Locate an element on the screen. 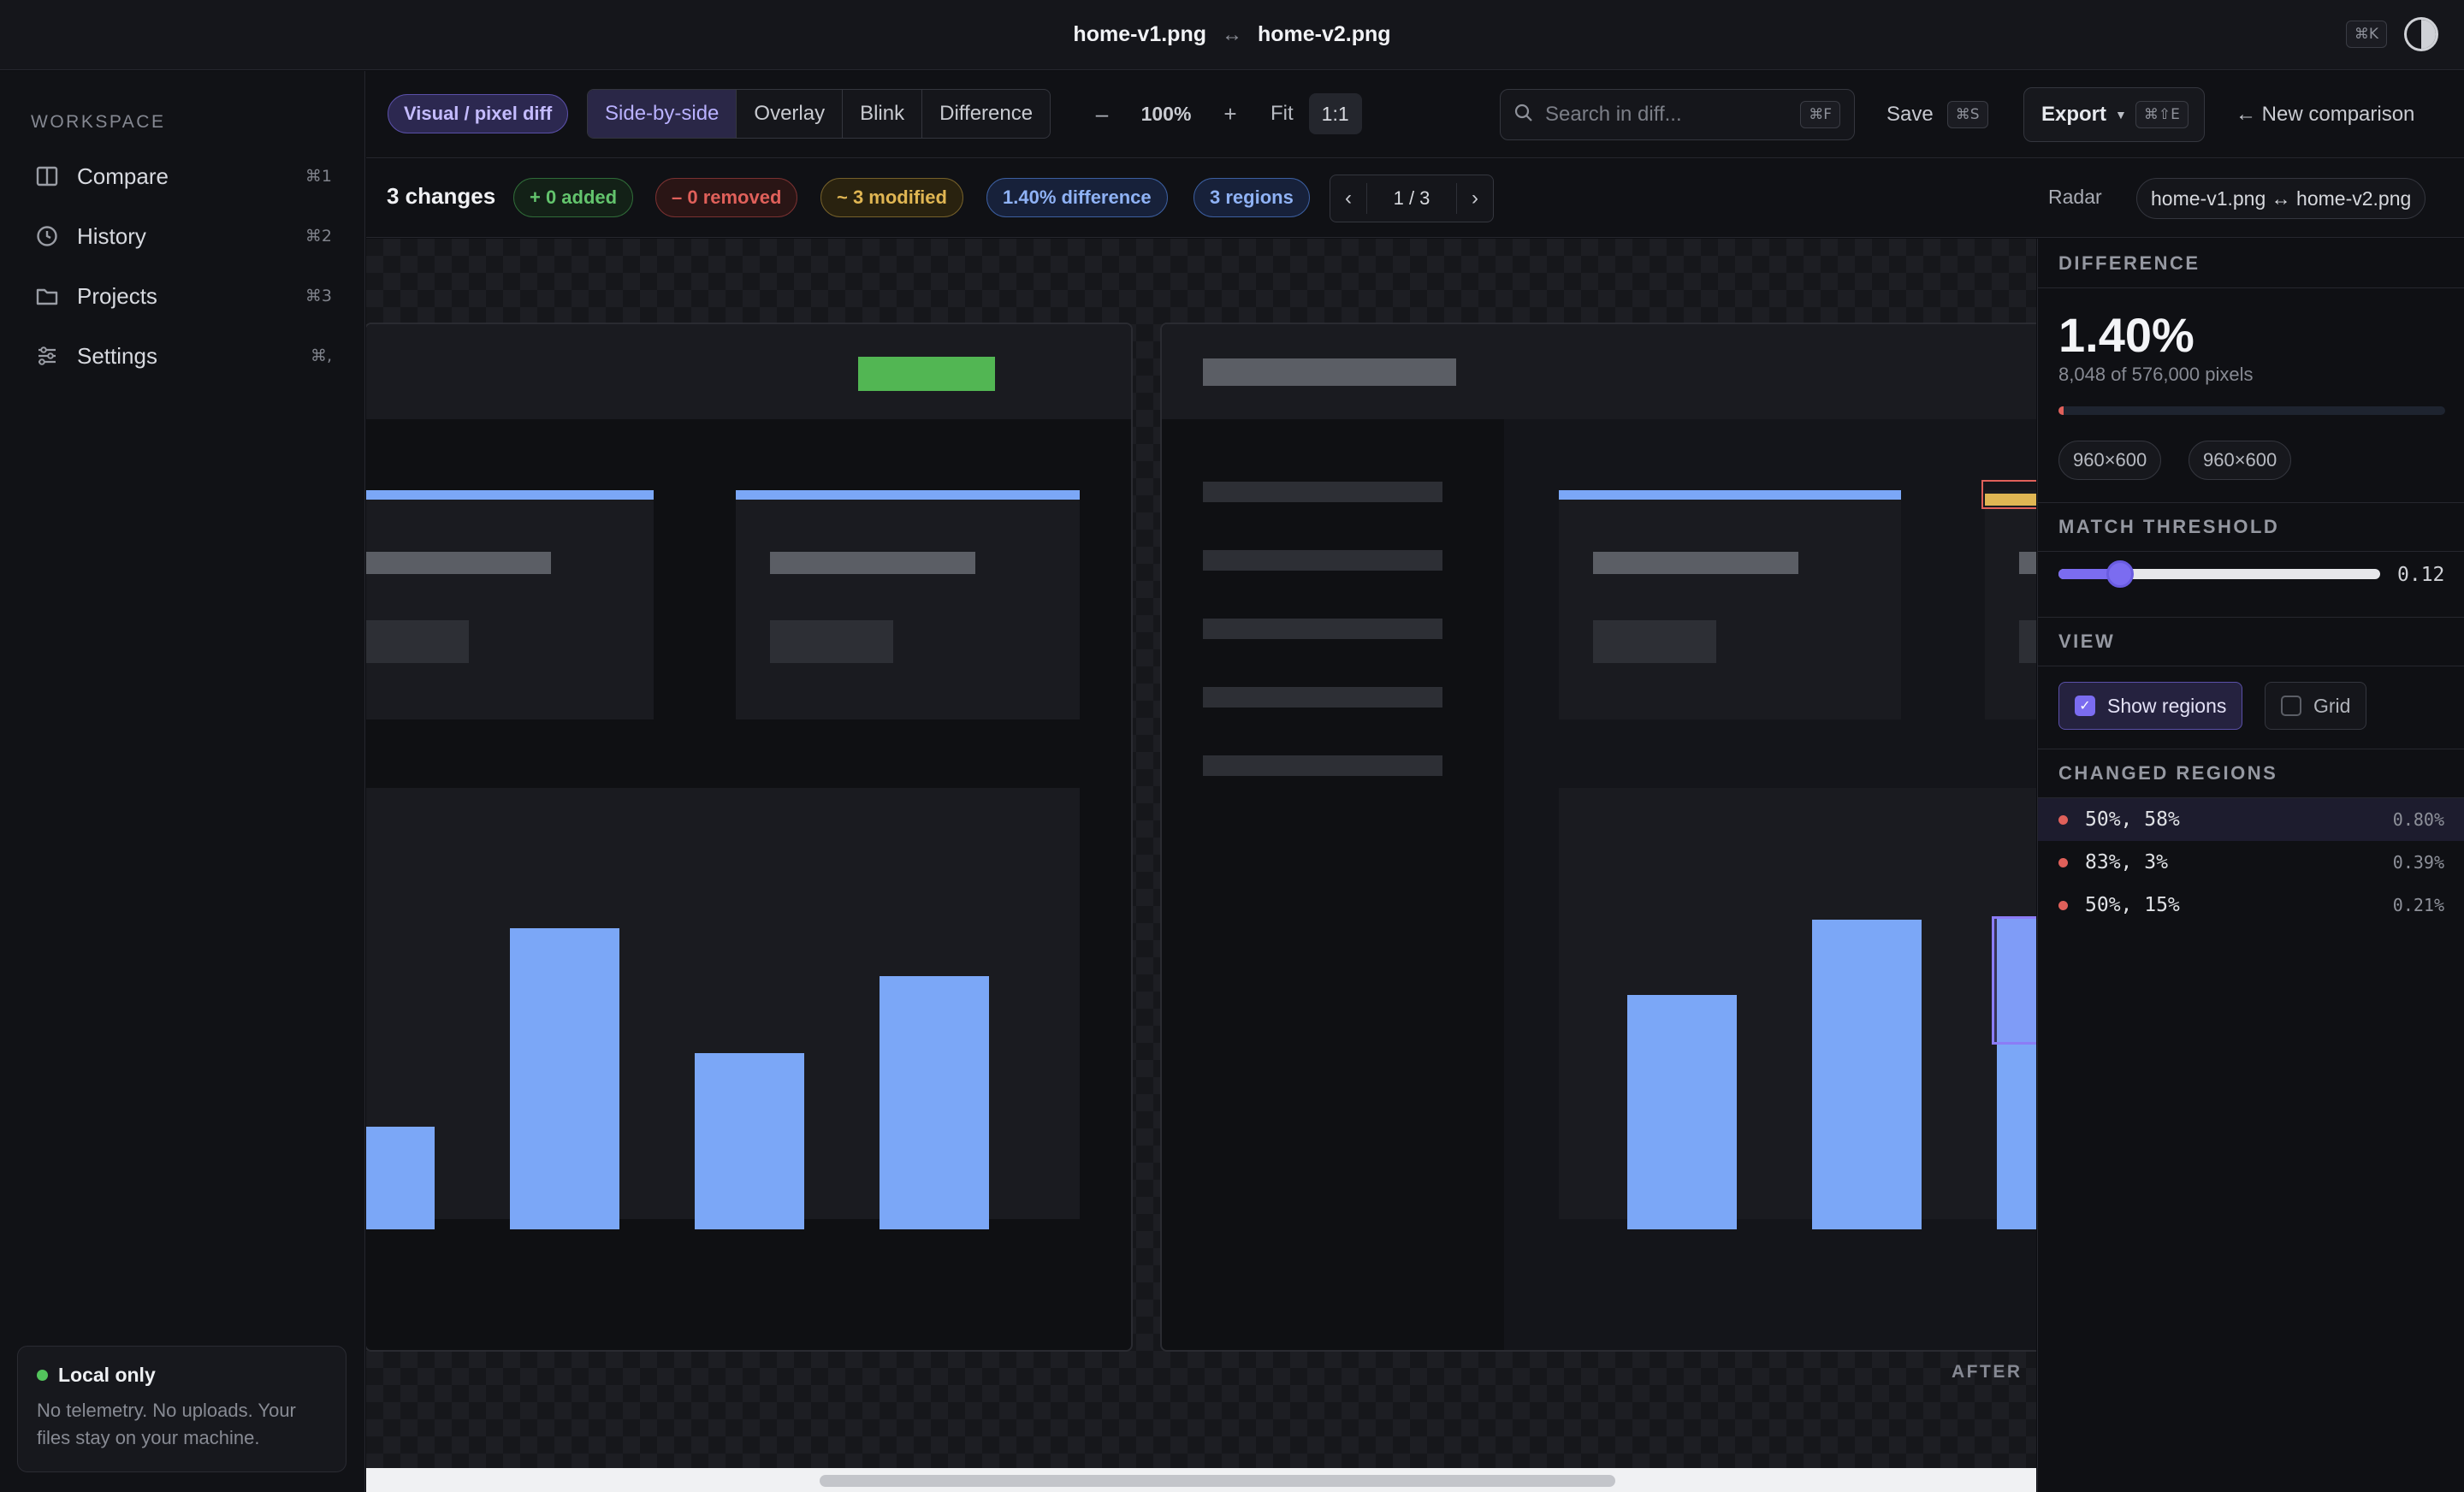  previous-region-button: ‹ is located at coordinates (1348, 198).